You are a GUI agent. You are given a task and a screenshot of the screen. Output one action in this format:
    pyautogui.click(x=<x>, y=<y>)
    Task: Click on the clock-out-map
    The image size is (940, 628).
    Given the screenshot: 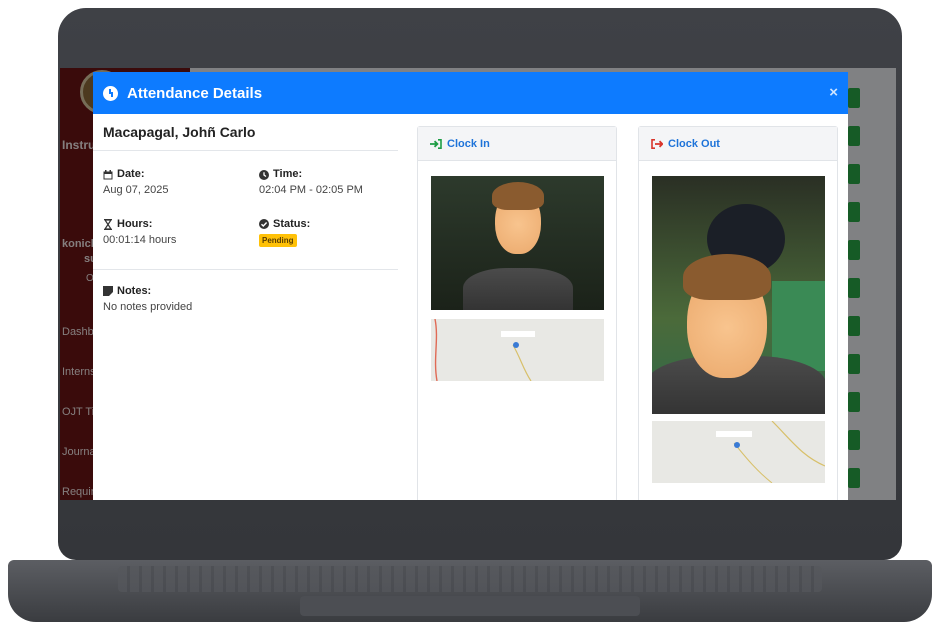 What is the action you would take?
    pyautogui.click(x=738, y=452)
    